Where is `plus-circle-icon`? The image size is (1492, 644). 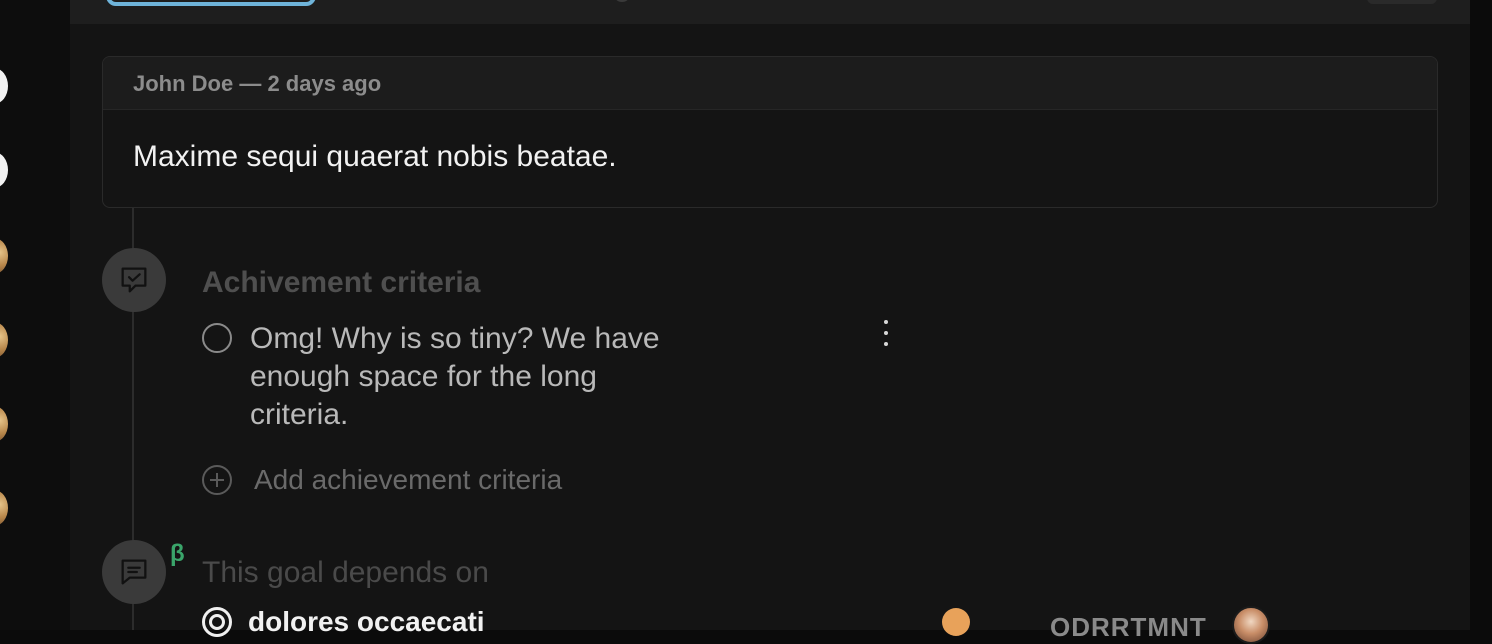 plus-circle-icon is located at coordinates (217, 480).